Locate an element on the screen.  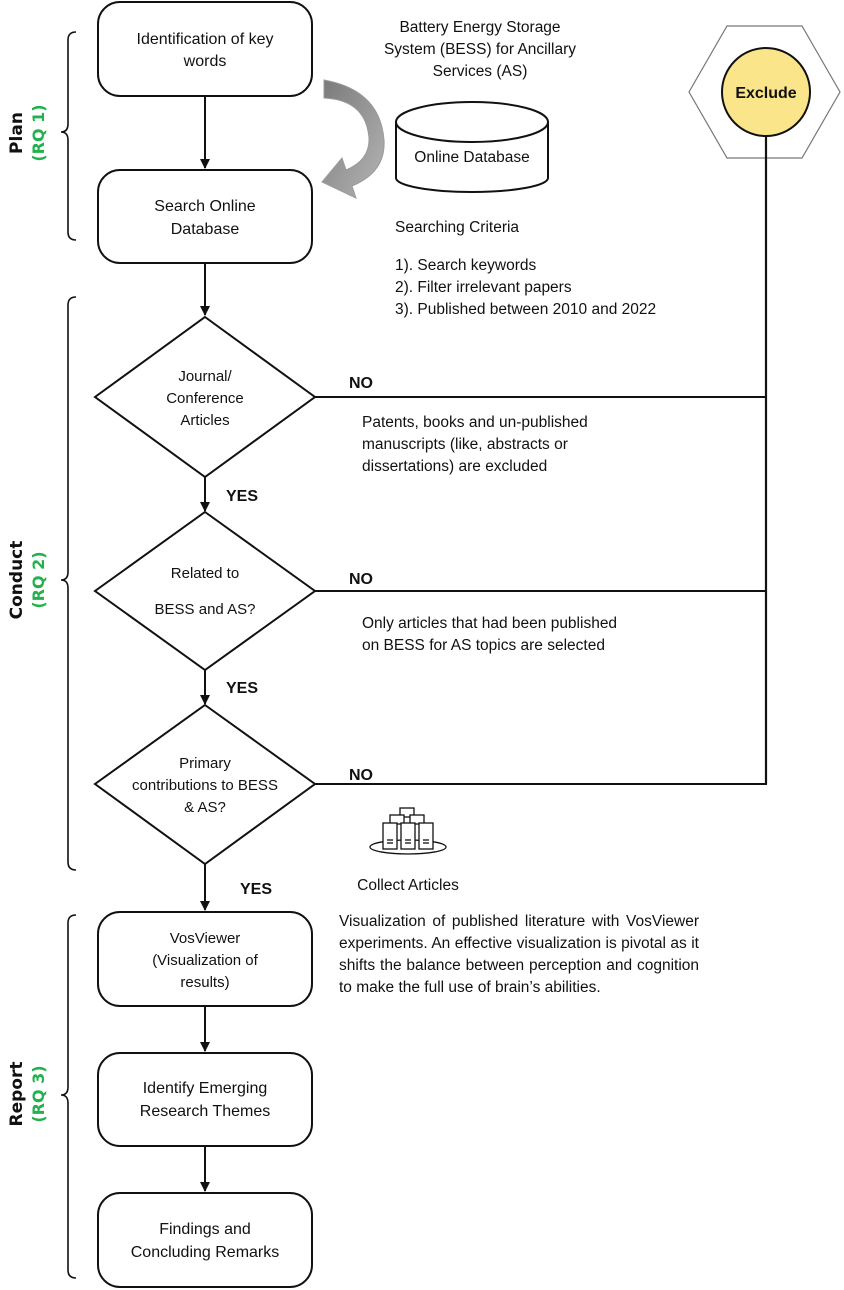
topic-line: Battery Energy Storage is located at coordinates (479, 27).